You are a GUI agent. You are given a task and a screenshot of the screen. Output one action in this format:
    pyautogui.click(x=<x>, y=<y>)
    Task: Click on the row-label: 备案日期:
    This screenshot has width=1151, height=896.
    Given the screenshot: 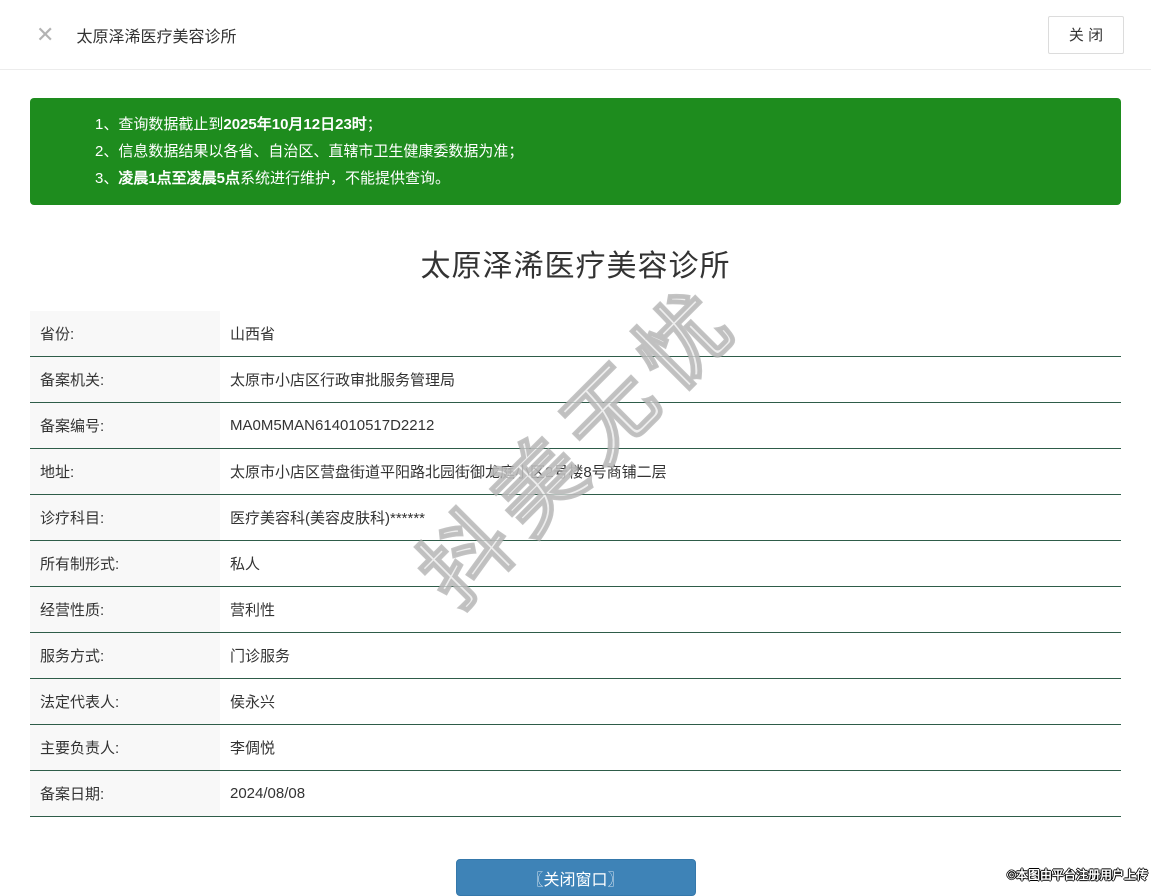 What is the action you would take?
    pyautogui.click(x=125, y=793)
    